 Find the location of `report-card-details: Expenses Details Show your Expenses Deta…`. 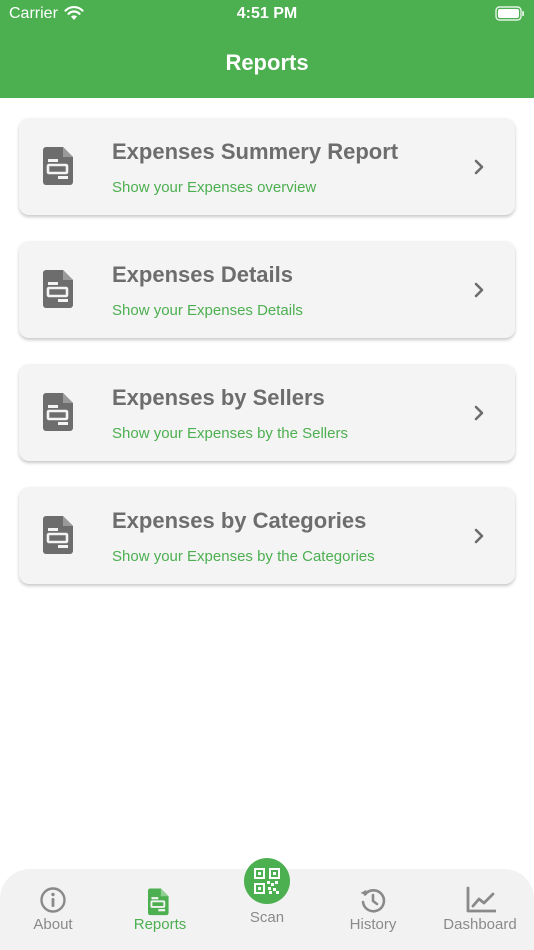

report-card-details: Expenses Details Show your Expenses Deta… is located at coordinates (267, 289).